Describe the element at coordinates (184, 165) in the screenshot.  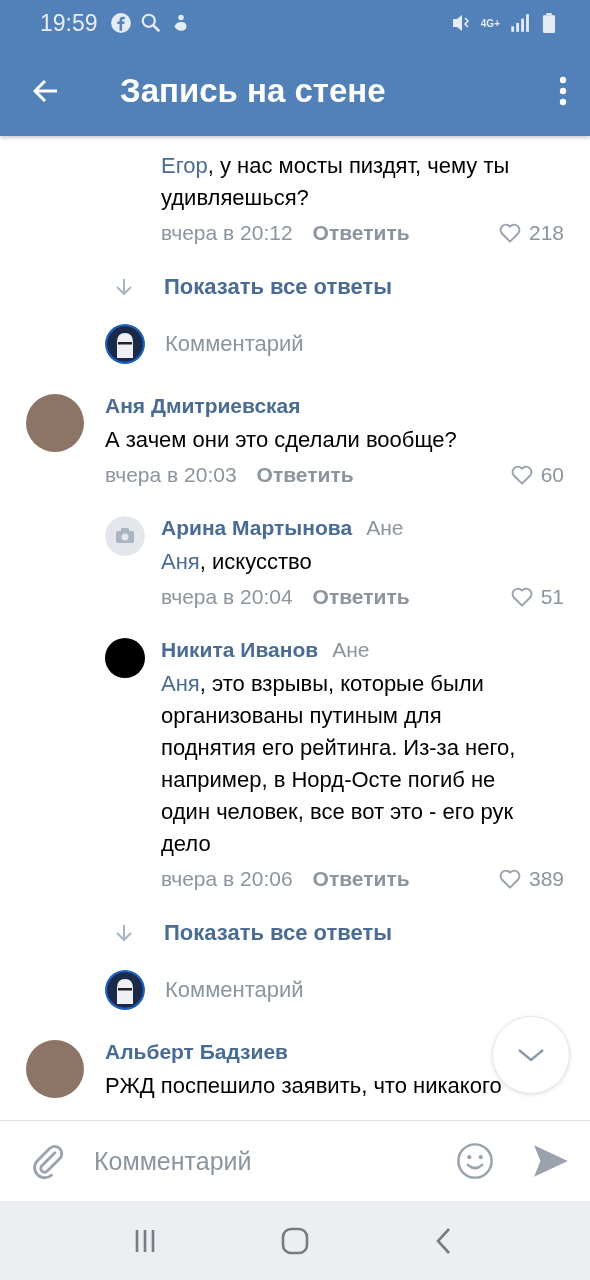
I see `mention-link: Егор` at that location.